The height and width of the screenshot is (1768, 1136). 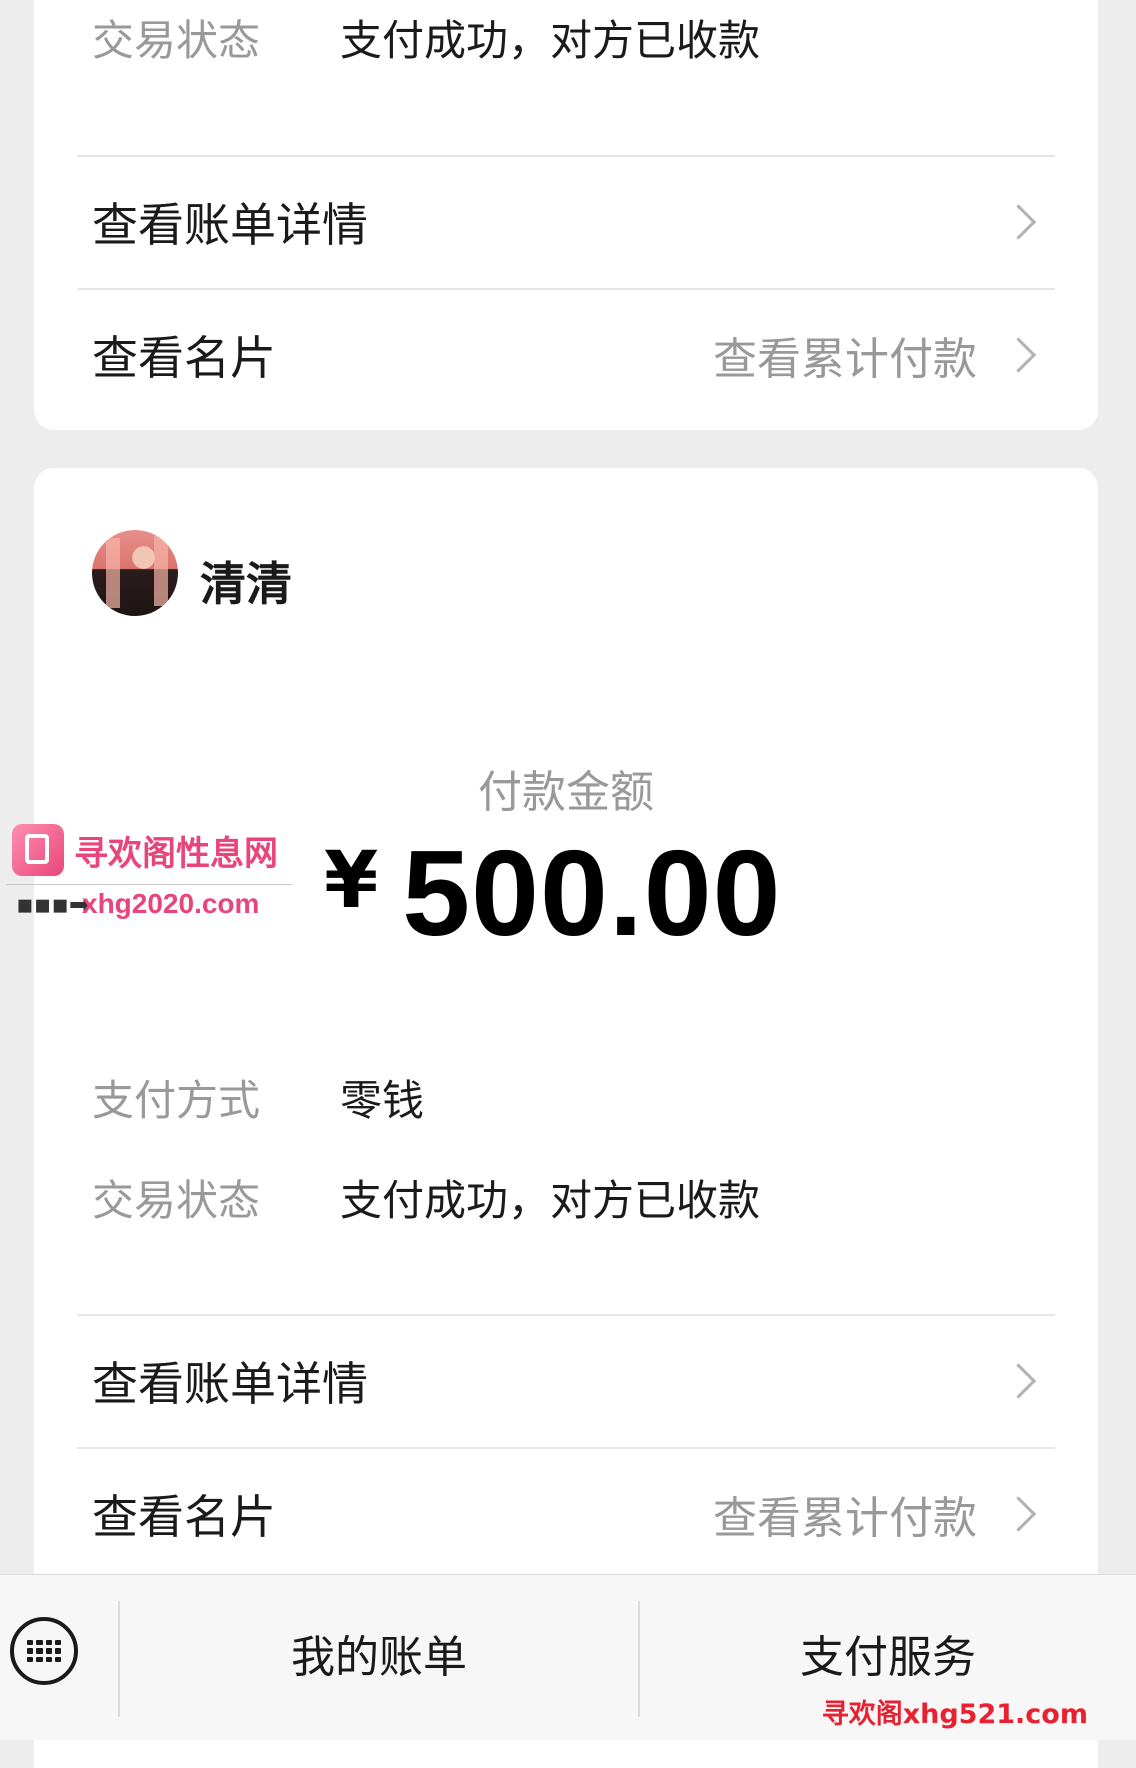 What do you see at coordinates (351, 881) in the screenshot?
I see `currency-symbol: ¥` at bounding box center [351, 881].